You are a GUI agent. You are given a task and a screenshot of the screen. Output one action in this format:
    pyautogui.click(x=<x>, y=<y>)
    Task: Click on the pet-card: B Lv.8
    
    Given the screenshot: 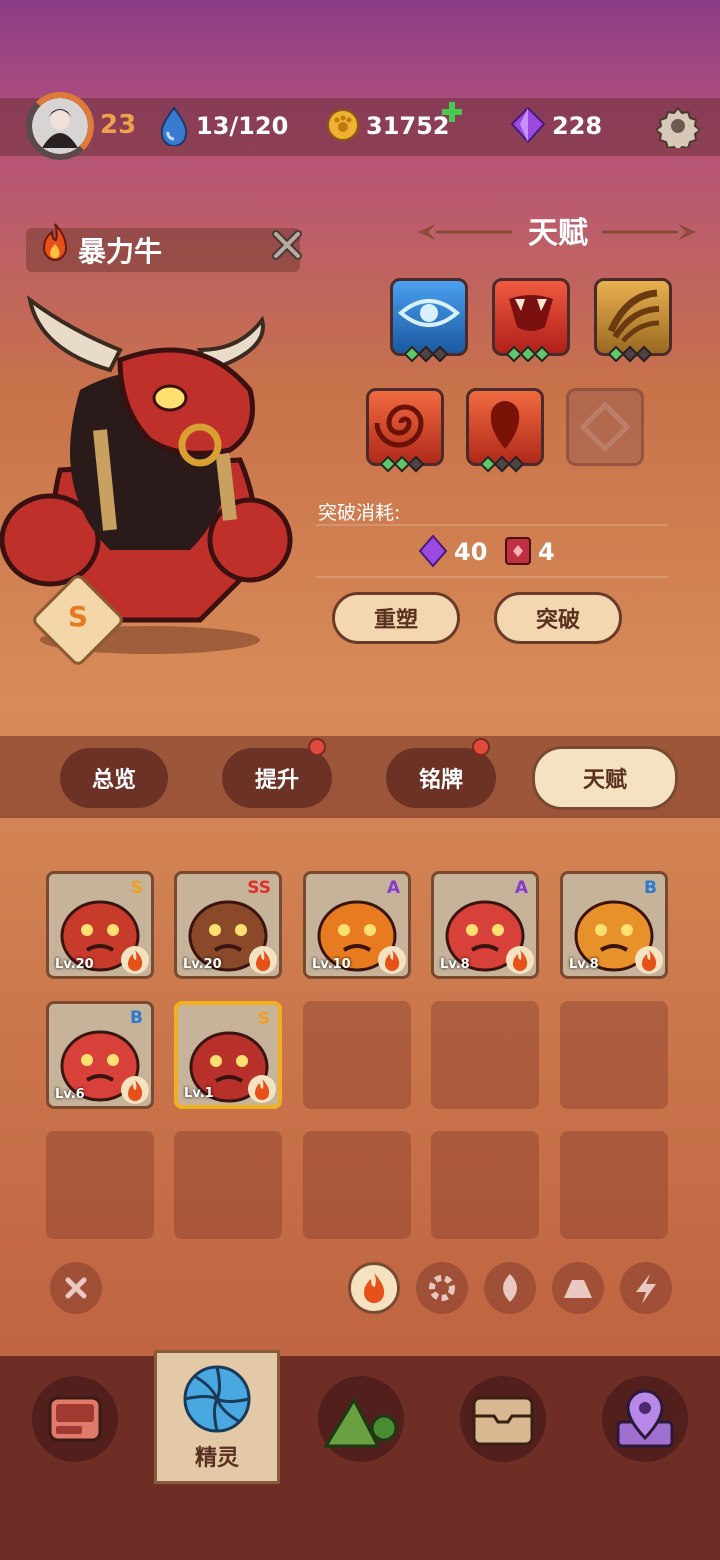 What is the action you would take?
    pyautogui.click(x=614, y=925)
    